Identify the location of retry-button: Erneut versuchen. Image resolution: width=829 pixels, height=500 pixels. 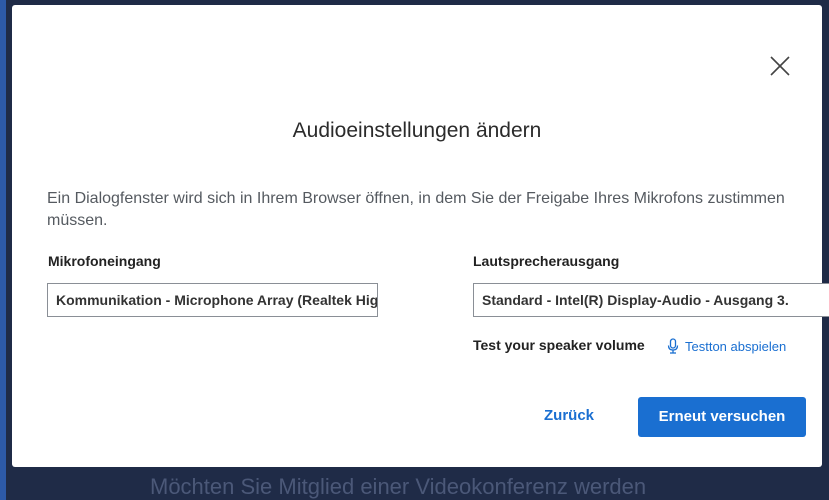
(722, 417).